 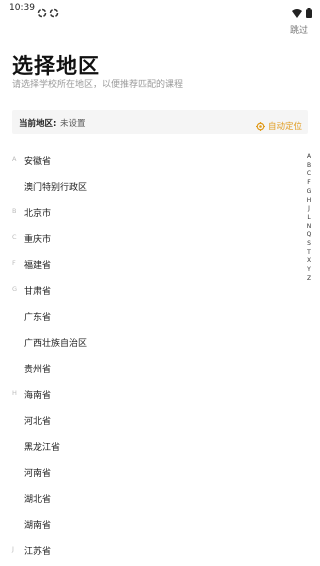 I want to click on region-item: 河北省, so click(x=150, y=420).